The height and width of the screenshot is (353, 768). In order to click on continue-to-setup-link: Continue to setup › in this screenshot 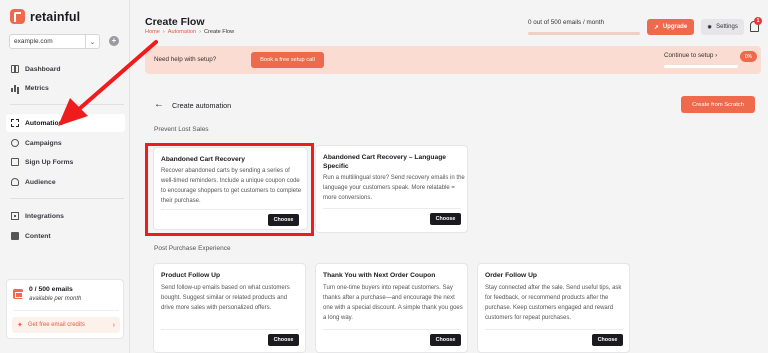, I will do `click(690, 55)`.